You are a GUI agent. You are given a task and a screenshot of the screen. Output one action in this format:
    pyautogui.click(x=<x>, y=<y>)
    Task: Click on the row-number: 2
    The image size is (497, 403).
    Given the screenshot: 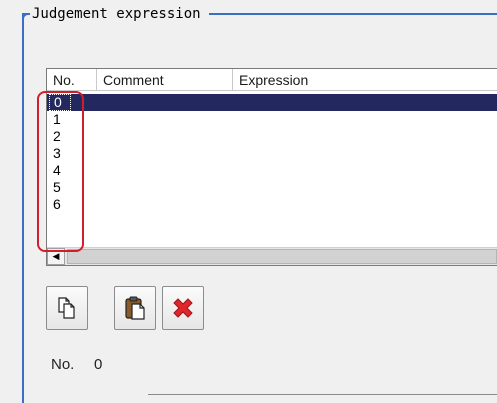 What is the action you would take?
    pyautogui.click(x=57, y=136)
    